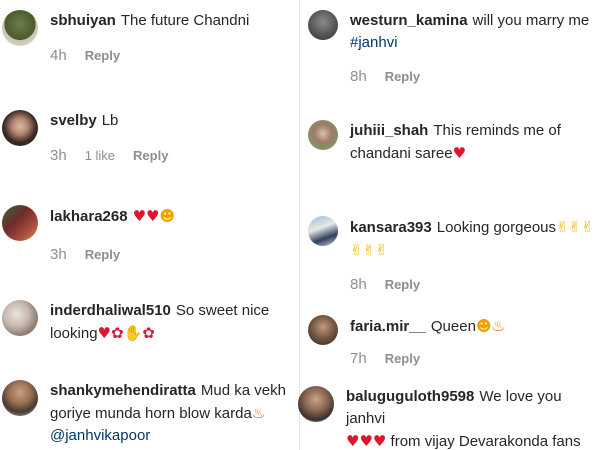 This screenshot has width=600, height=450. I want to click on comment-username: lakhara268, so click(89, 216).